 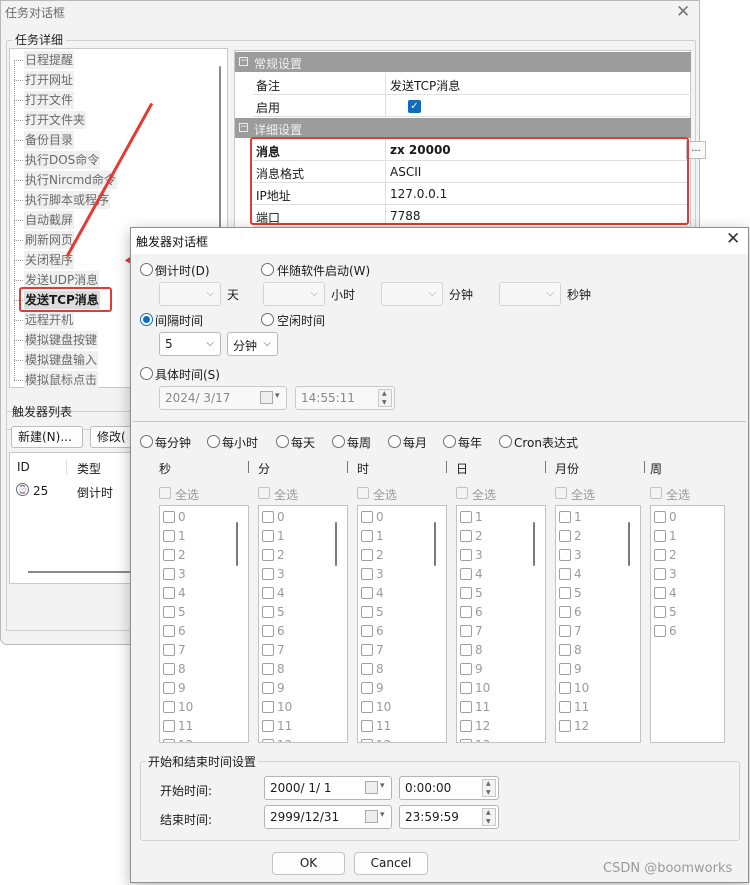 I want to click on column-header-id: ID, so click(x=23, y=467).